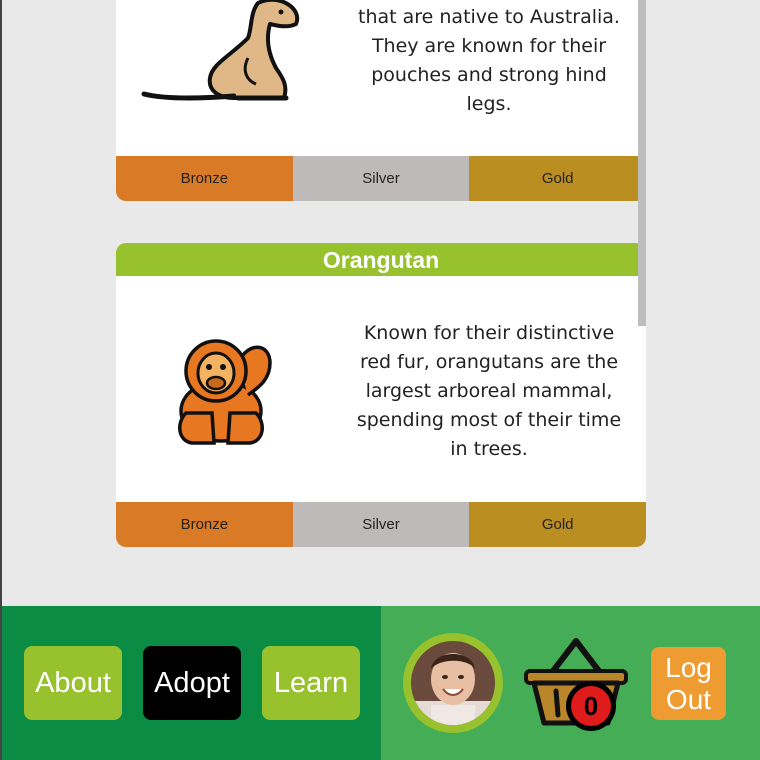 The image size is (760, 760). Describe the element at coordinates (642, 163) in the screenshot. I see `scrollbar-thumb` at that location.